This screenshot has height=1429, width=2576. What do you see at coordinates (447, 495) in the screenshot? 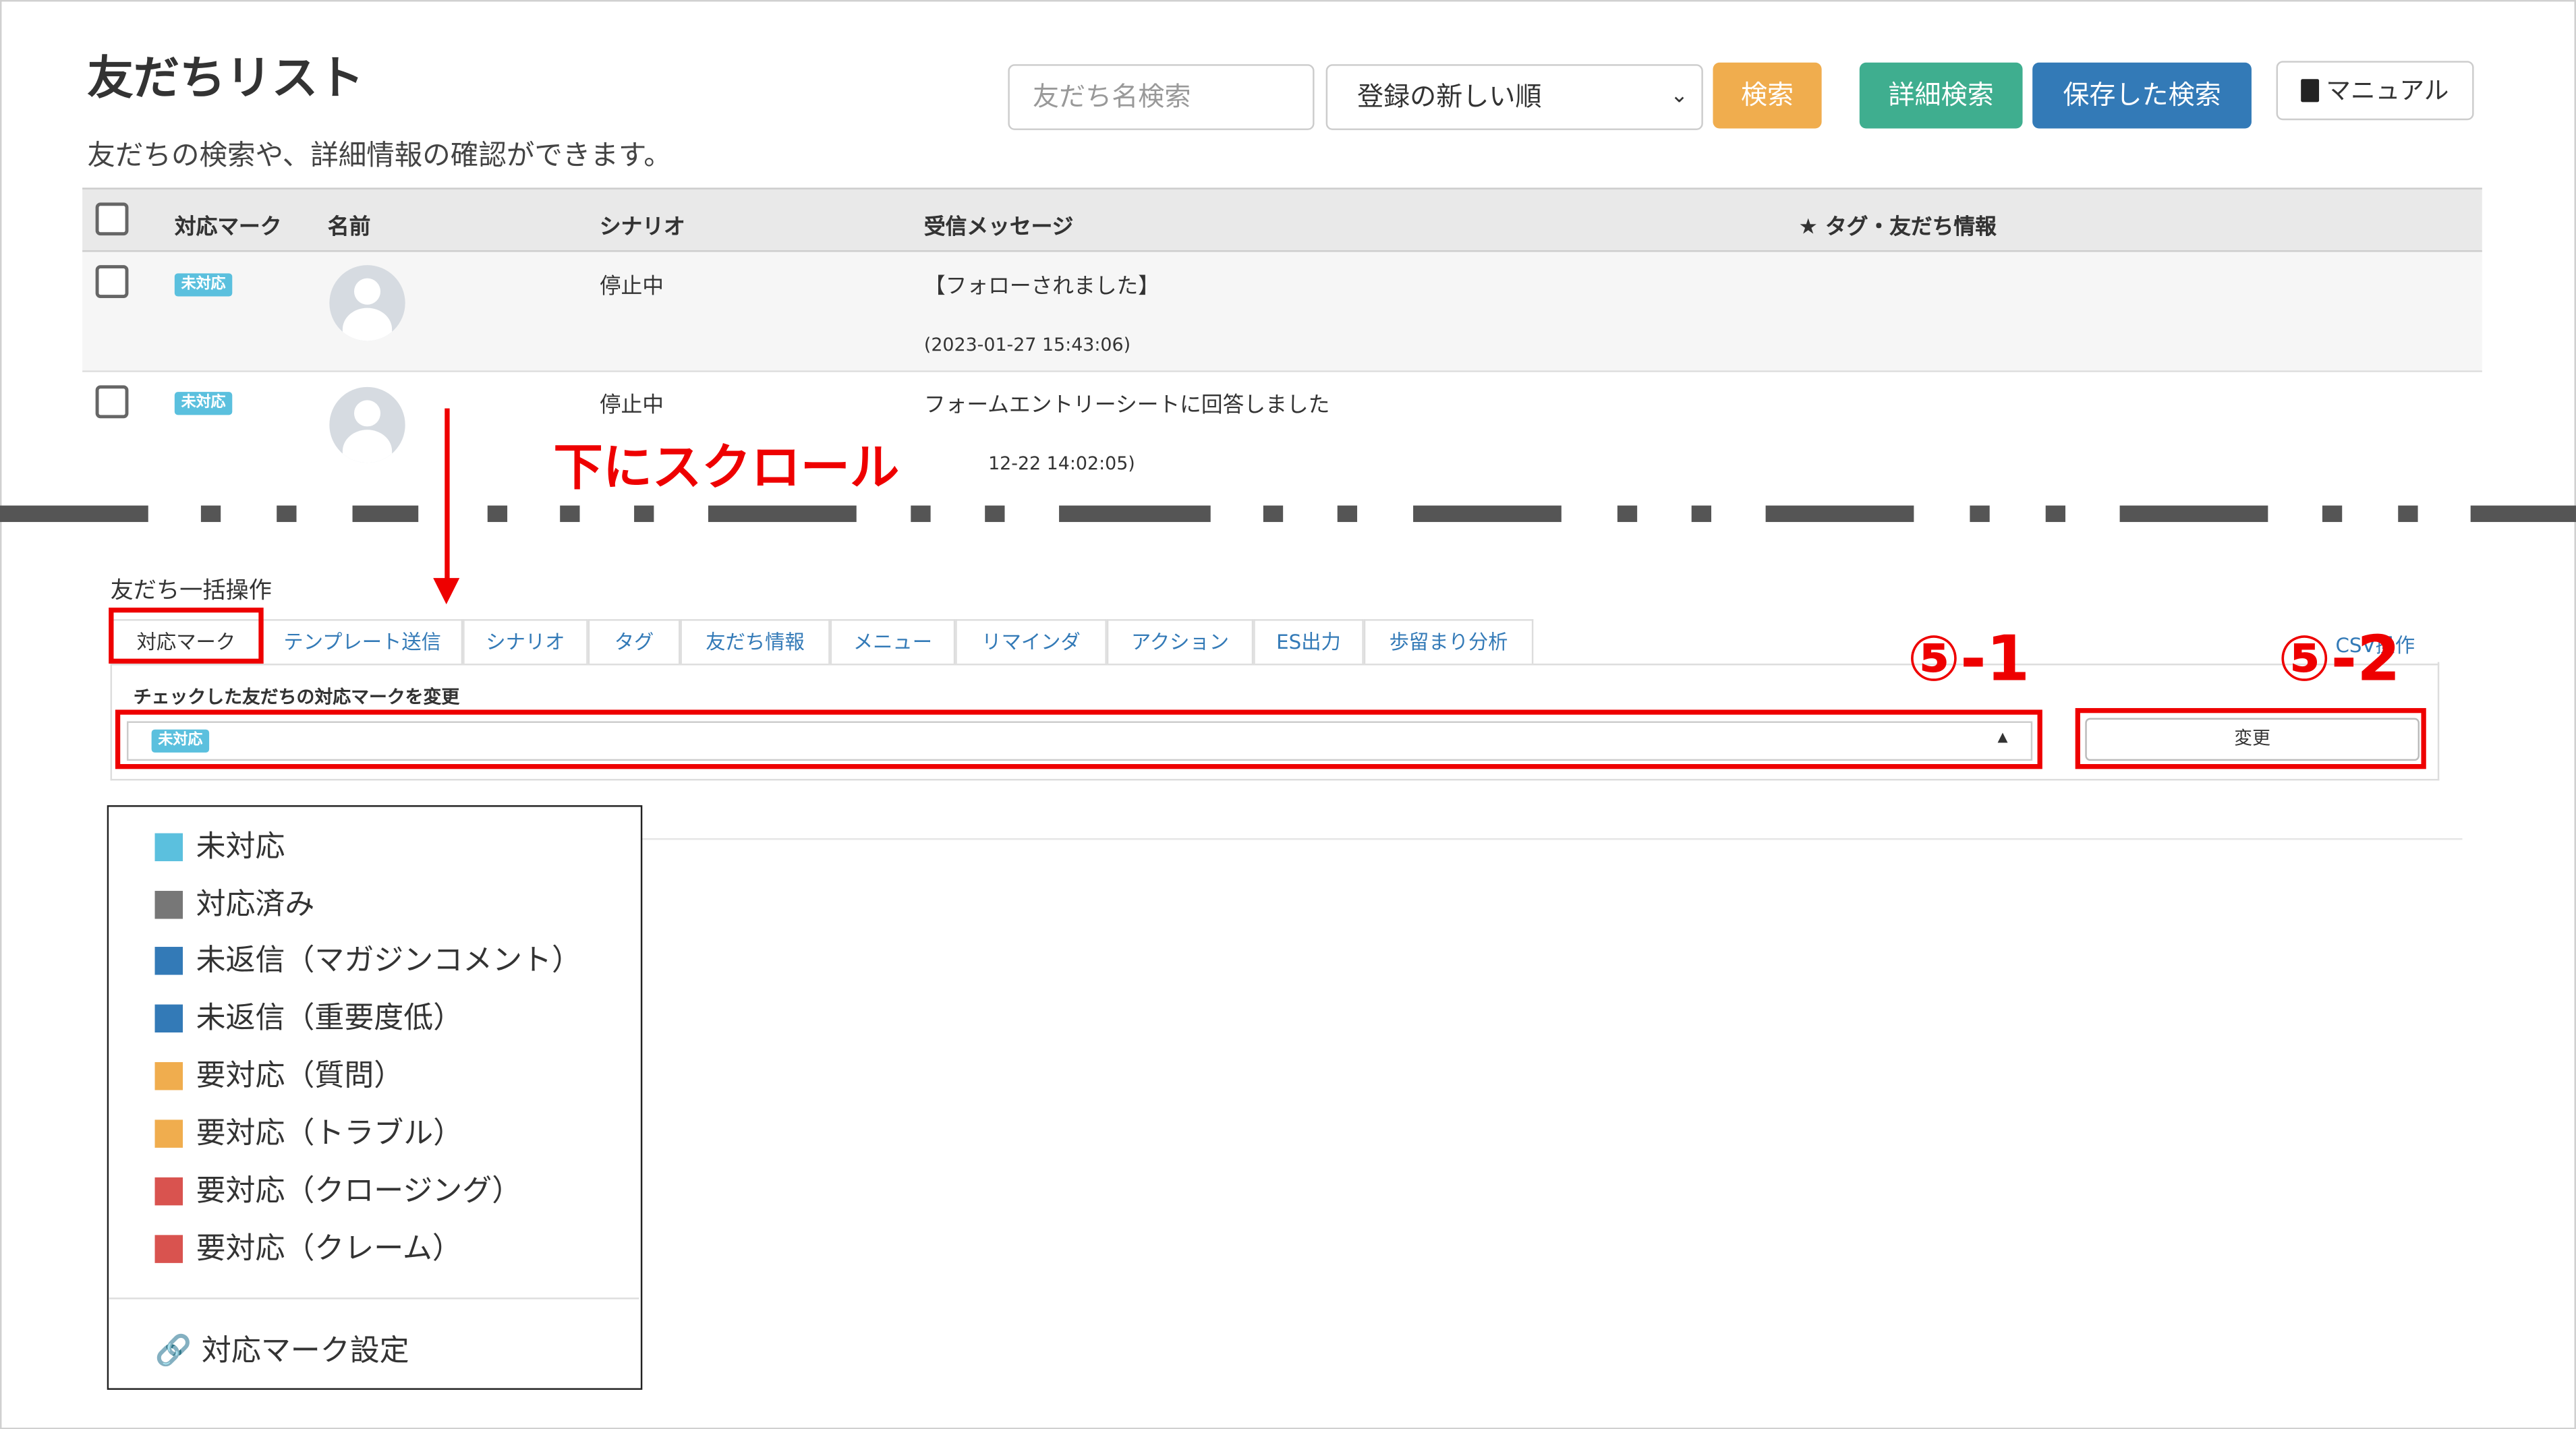
I see `scroll-arrow-shaft` at bounding box center [447, 495].